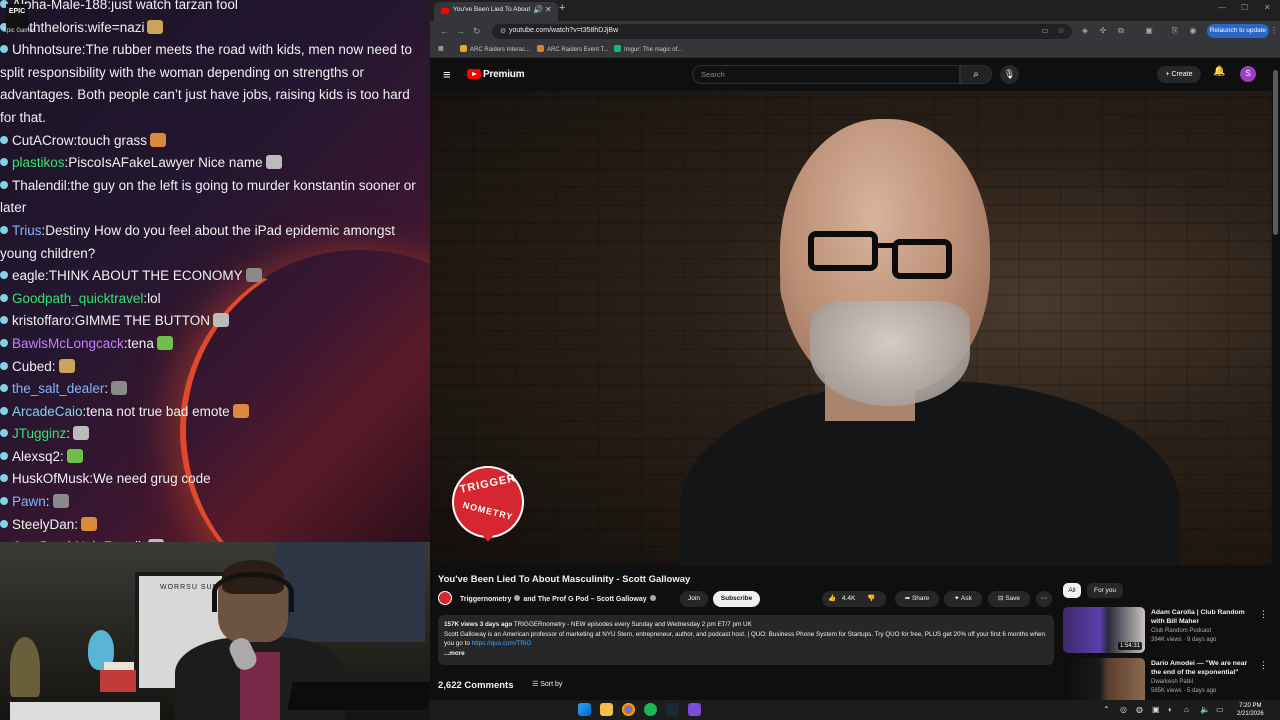  I want to click on spotify-icon, so click(650, 709).